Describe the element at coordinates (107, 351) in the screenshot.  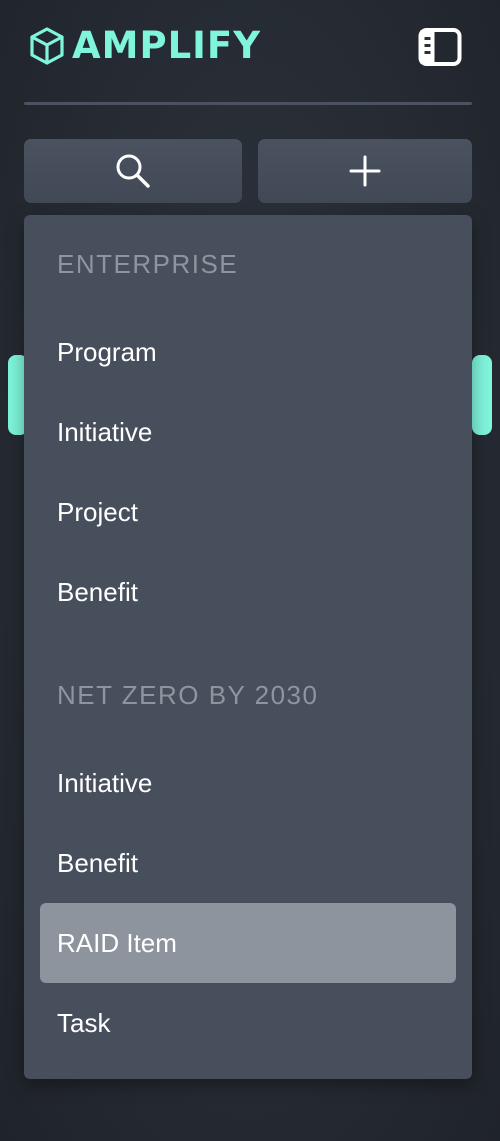
I see `menu-item-label: Program` at that location.